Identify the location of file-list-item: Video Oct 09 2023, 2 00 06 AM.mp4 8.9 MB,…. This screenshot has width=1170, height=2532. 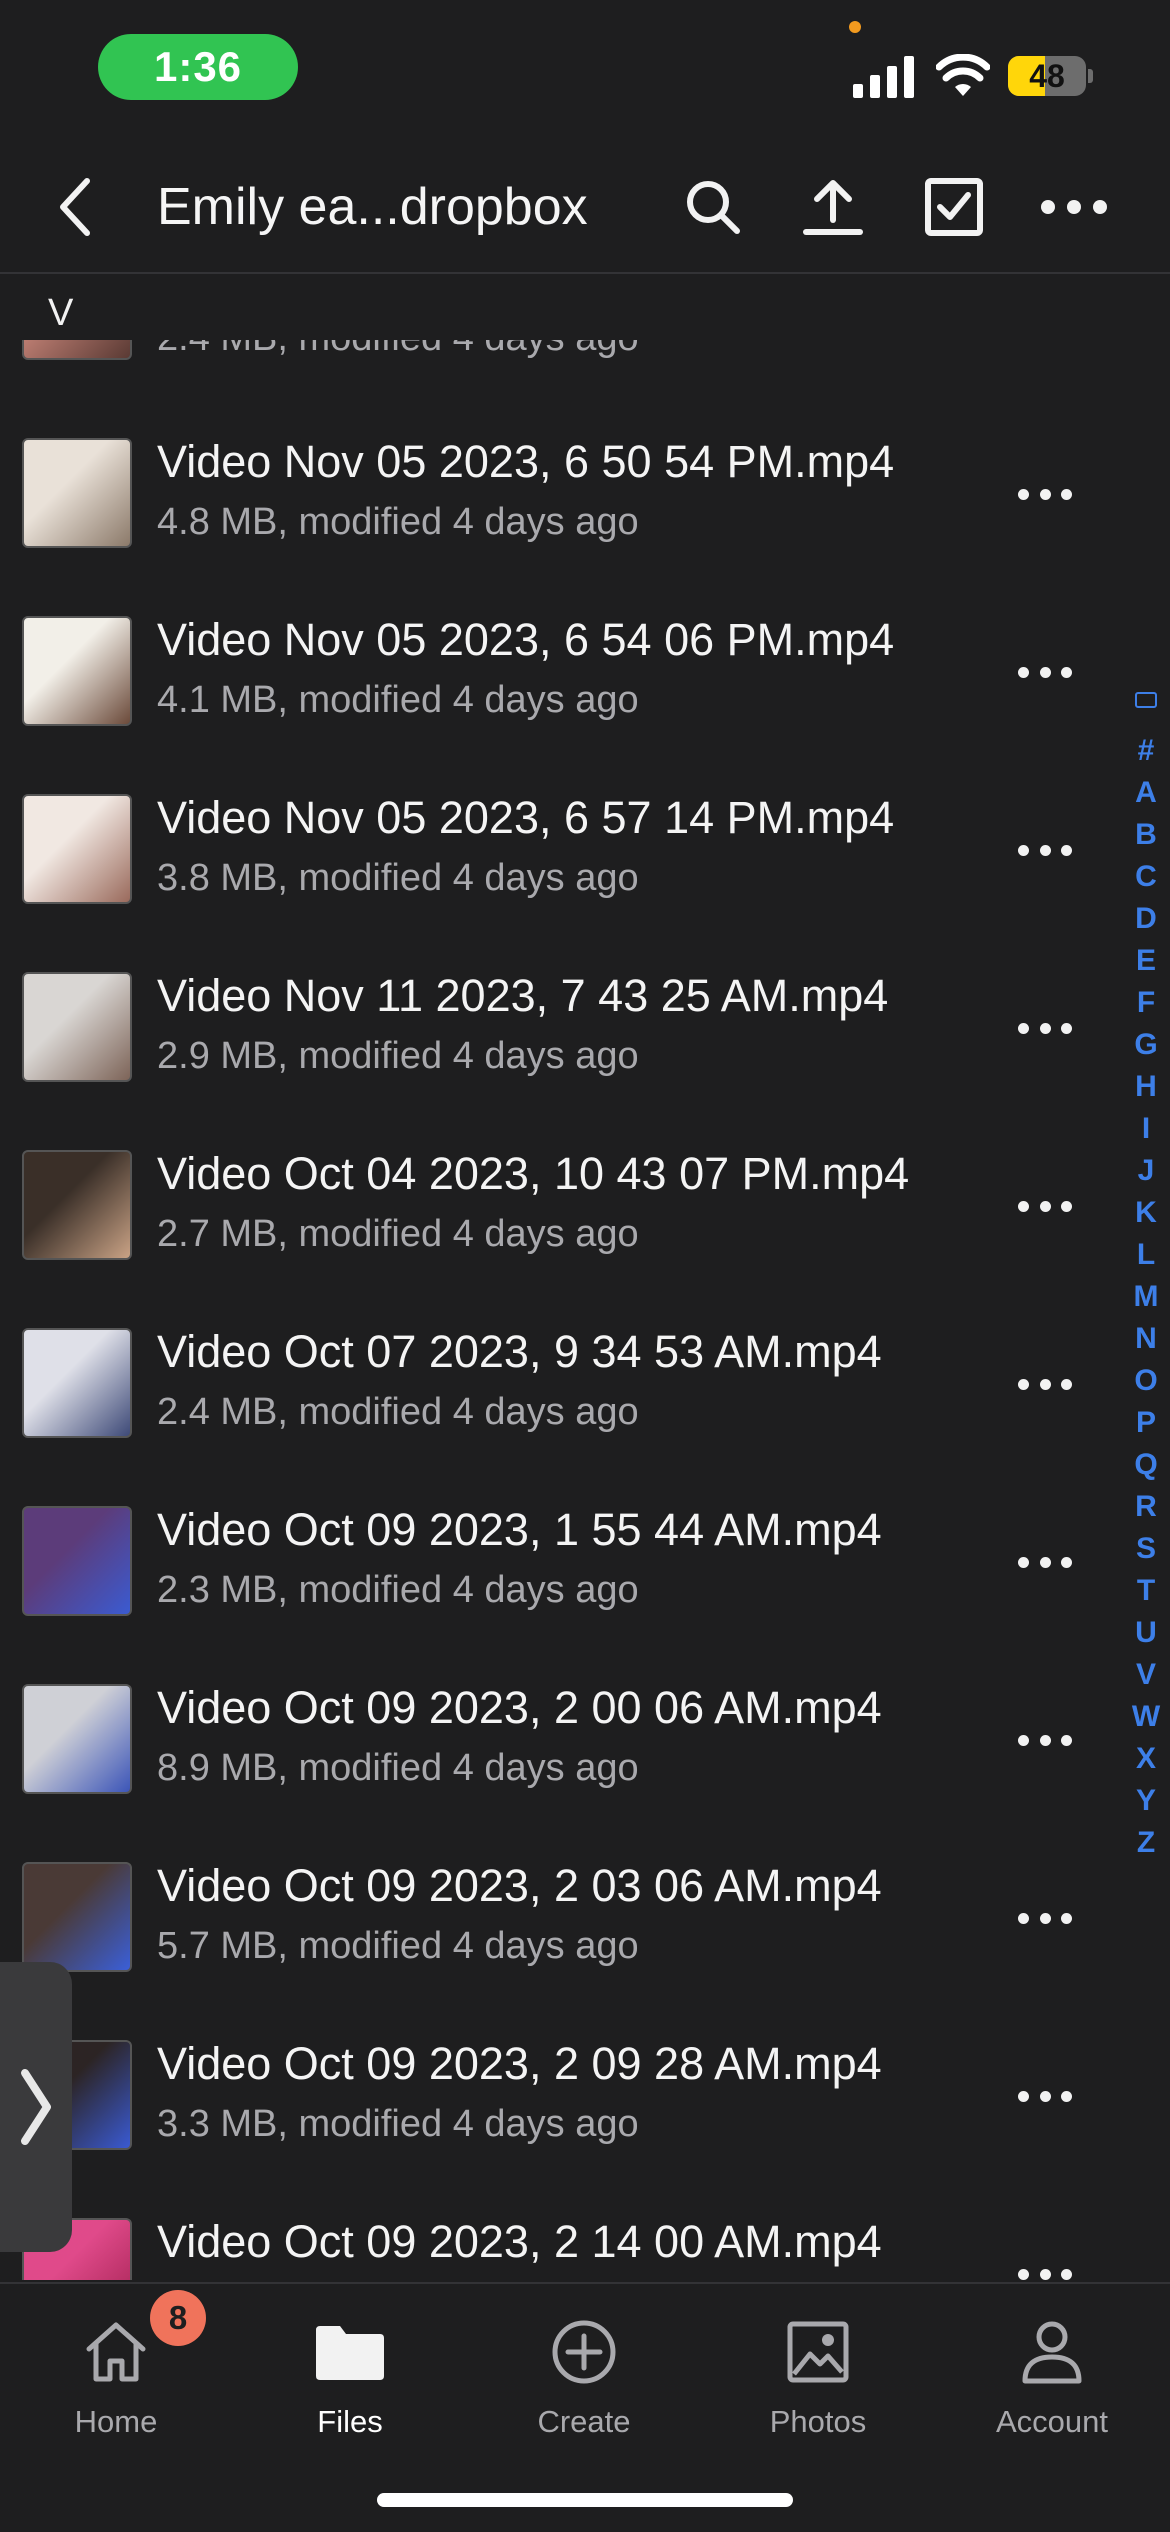
(565, 1735).